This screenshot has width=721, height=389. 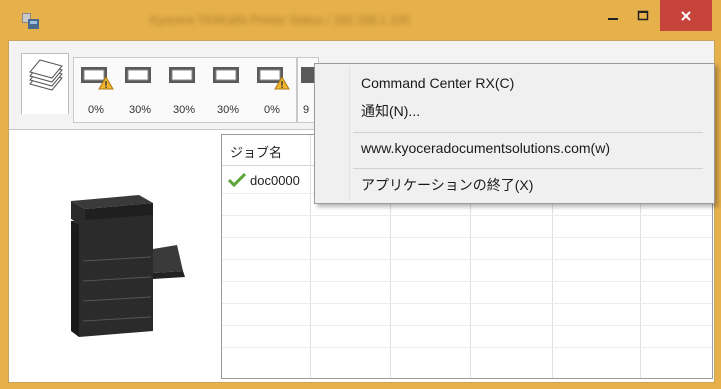 I want to click on tray-2: 30%, so click(x=140, y=90).